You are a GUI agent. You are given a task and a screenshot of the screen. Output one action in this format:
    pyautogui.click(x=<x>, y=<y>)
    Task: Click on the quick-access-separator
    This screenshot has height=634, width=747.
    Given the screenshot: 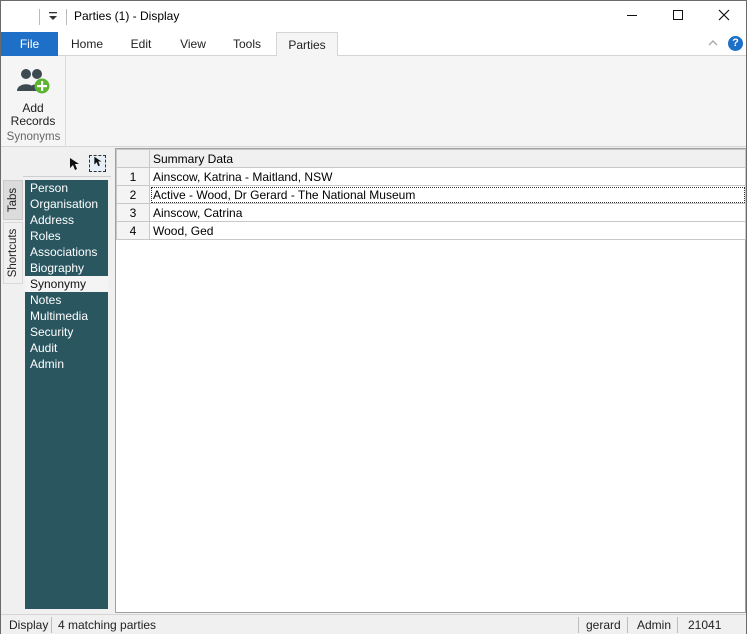 What is the action you would take?
    pyautogui.click(x=39, y=17)
    